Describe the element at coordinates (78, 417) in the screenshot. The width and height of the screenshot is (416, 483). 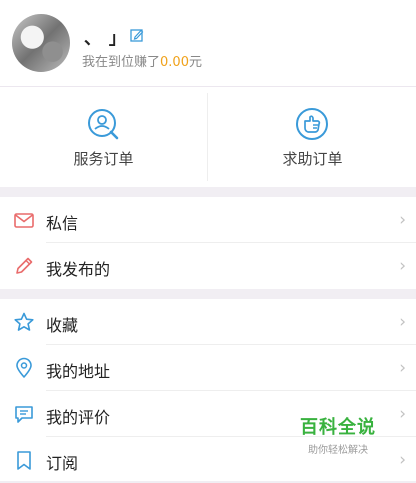
I see `menu-item-label: 我的评价` at that location.